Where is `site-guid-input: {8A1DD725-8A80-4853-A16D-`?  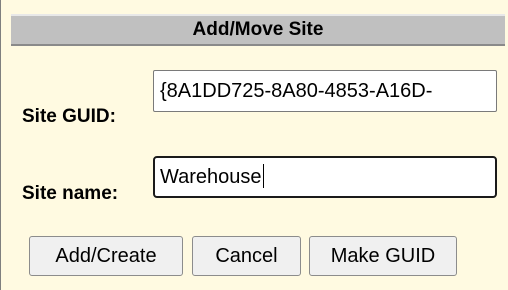 site-guid-input: {8A1DD725-8A80-4853-A16D- is located at coordinates (325, 91).